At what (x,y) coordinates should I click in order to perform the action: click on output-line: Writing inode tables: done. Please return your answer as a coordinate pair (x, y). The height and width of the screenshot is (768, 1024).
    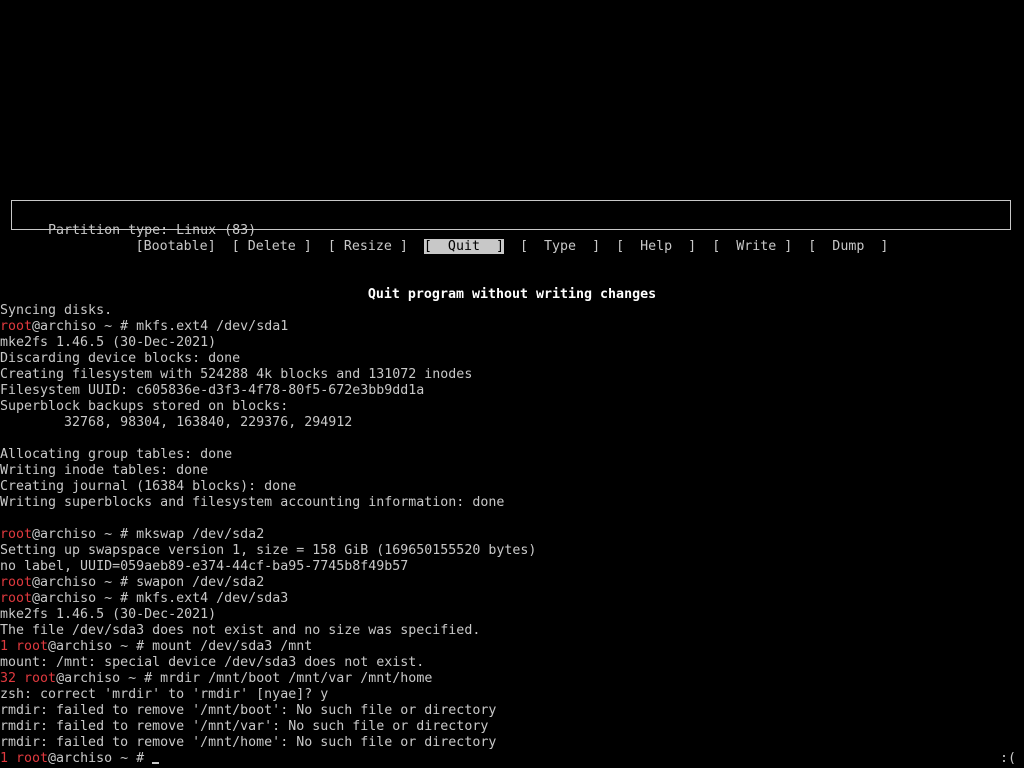
    Looking at the image, I should click on (104, 470).